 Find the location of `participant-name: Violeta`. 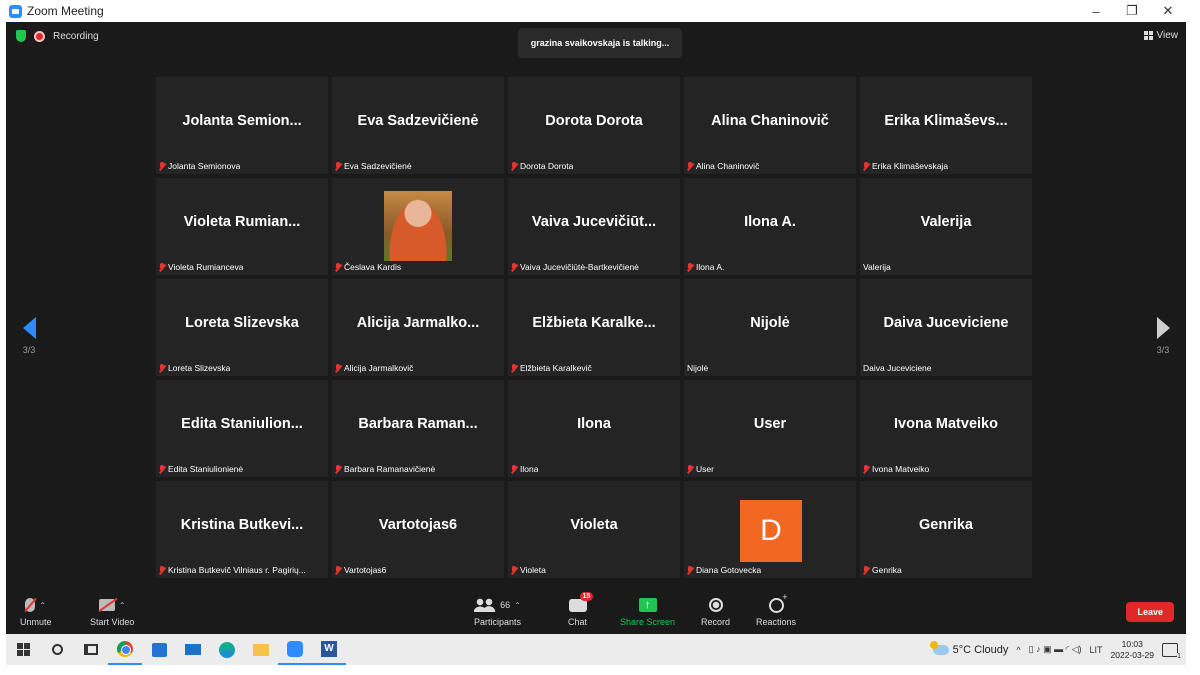

participant-name: Violeta is located at coordinates (533, 570).